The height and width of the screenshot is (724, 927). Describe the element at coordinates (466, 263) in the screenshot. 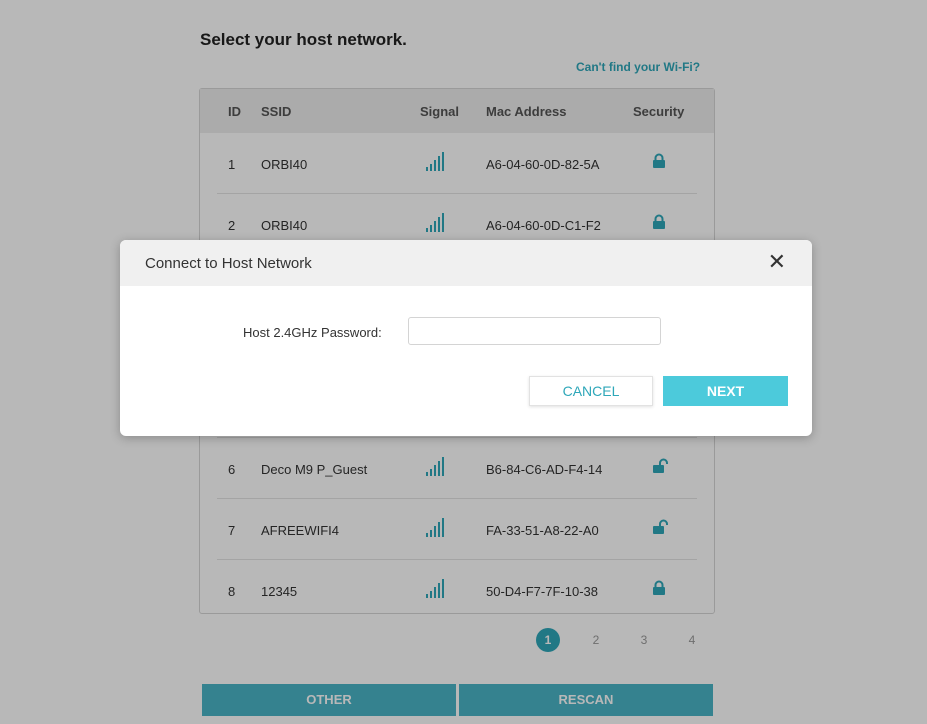

I see `dialog-header: Connect to Host Network ✕` at that location.